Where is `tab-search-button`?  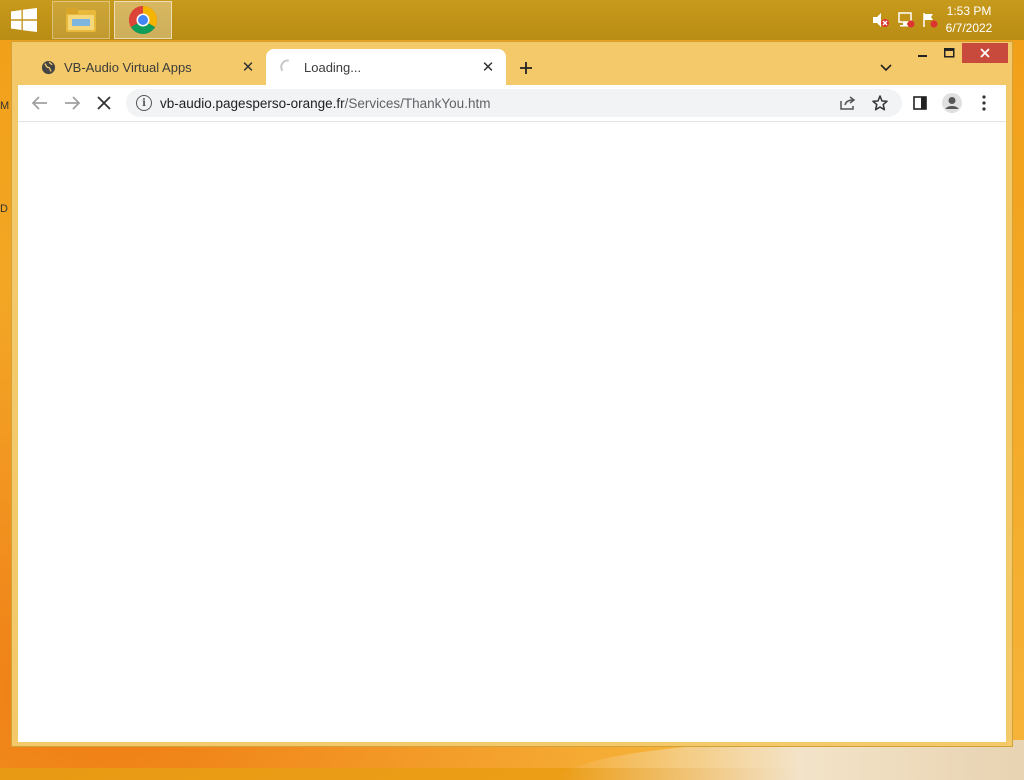
tab-search-button is located at coordinates (886, 68).